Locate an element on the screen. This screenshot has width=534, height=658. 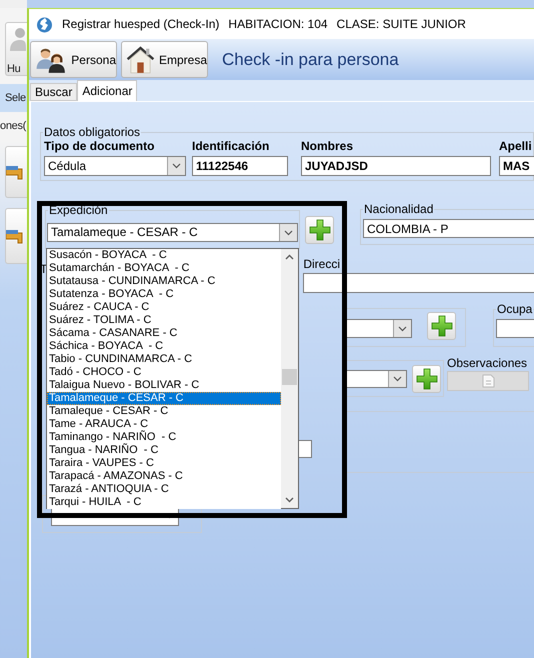
scrollbar-thumb is located at coordinates (289, 377).